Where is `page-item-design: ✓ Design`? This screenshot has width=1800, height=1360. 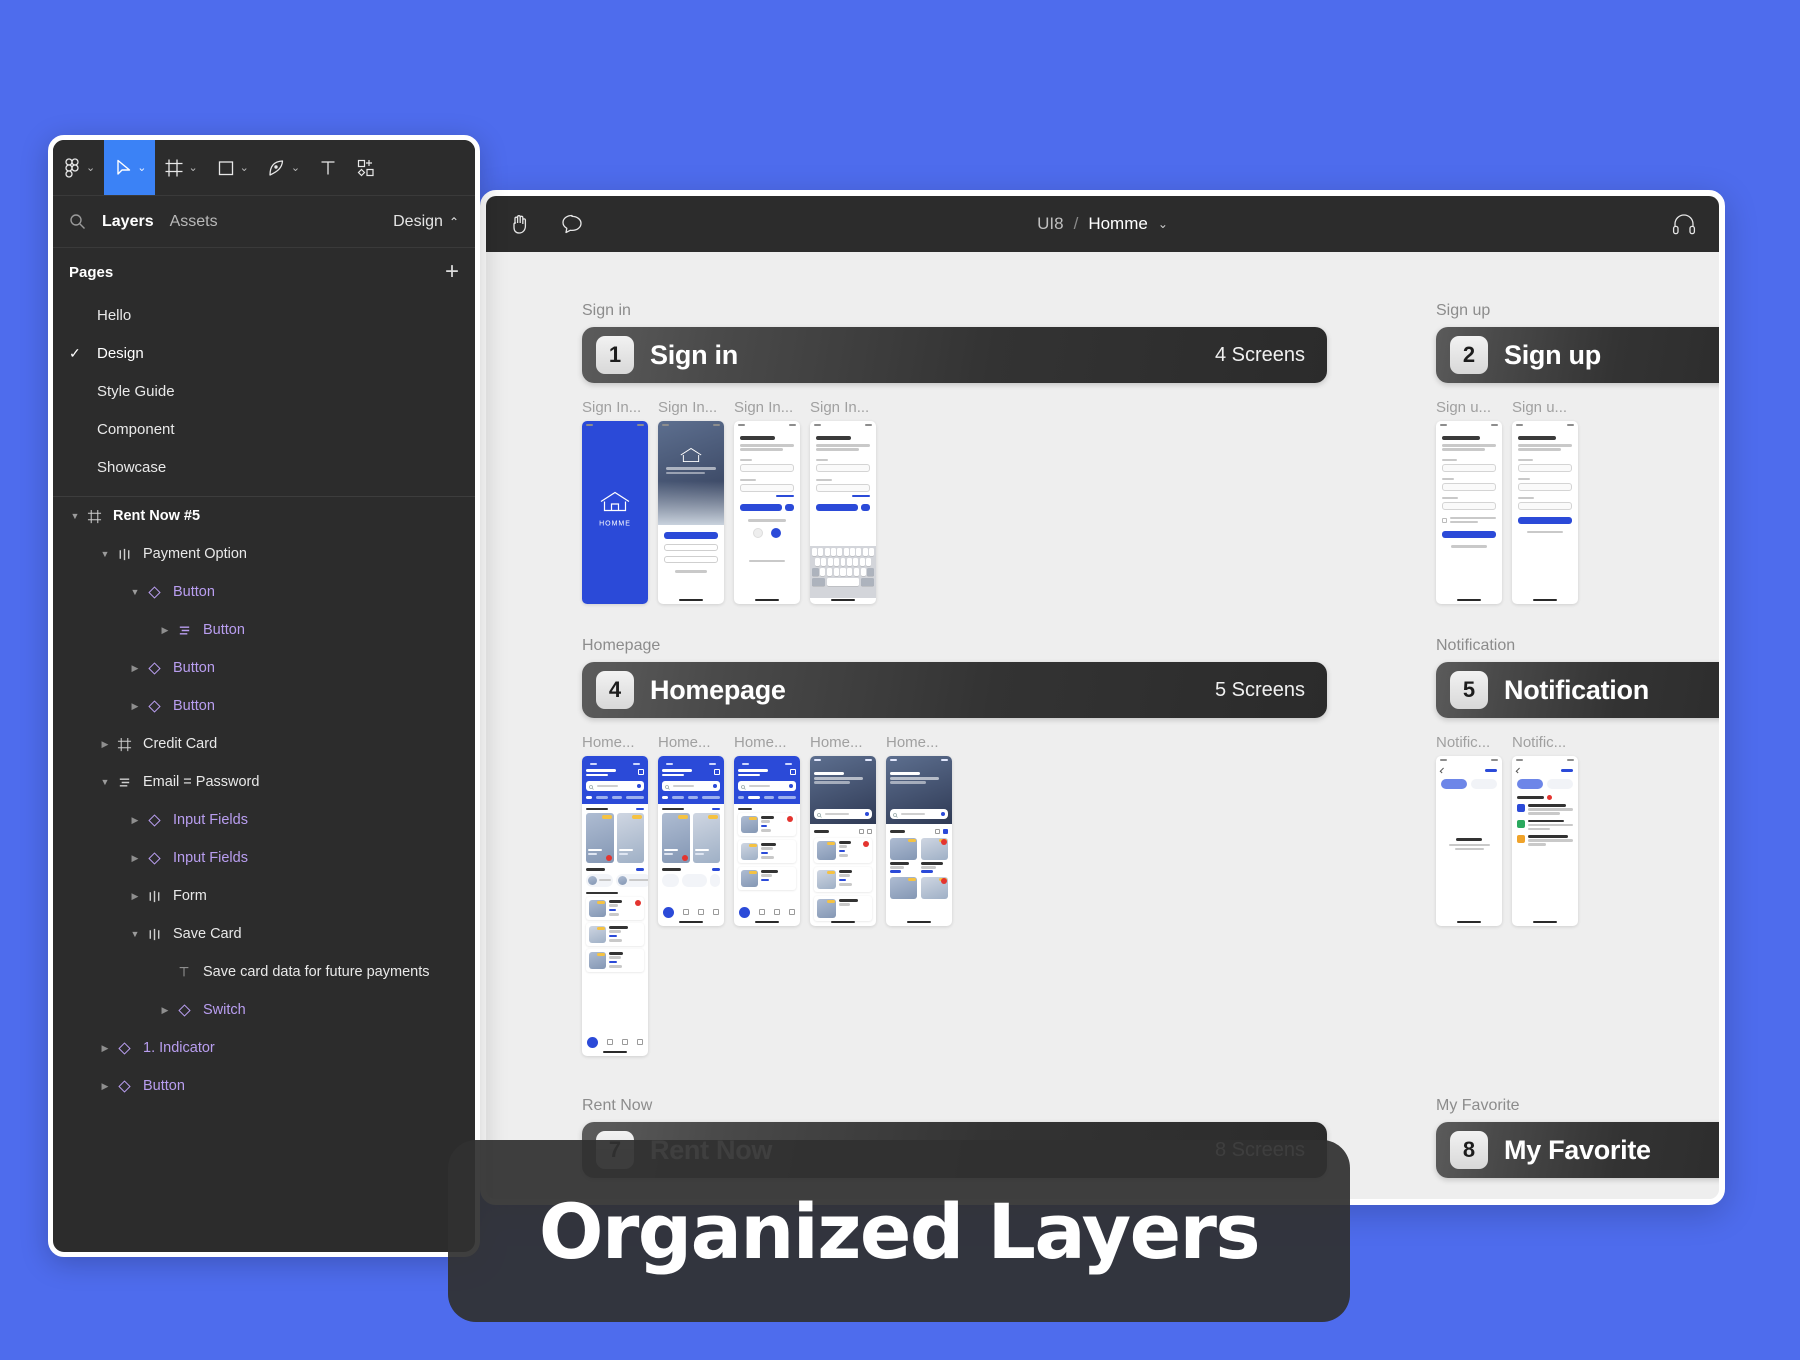 page-item-design: ✓ Design is located at coordinates (264, 353).